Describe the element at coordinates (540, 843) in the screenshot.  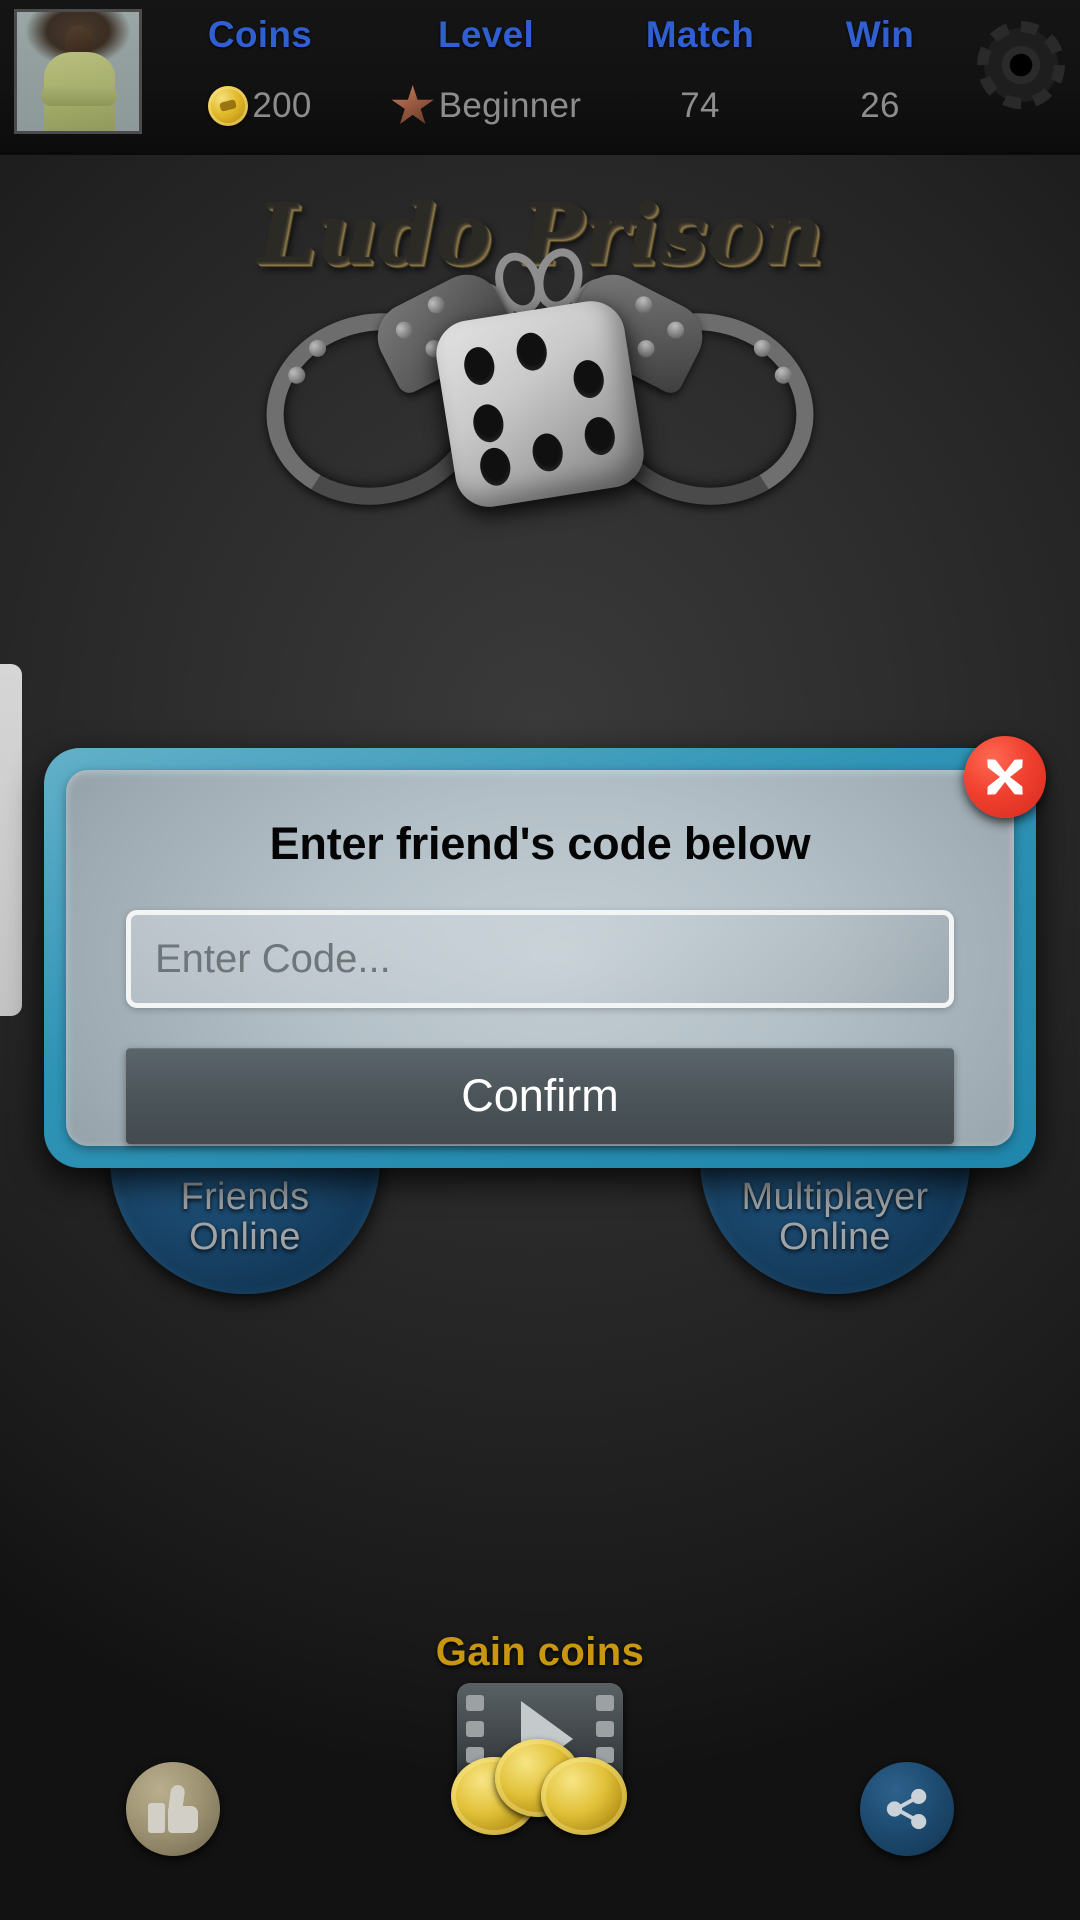
I see `dialog-title: Enter friend's code below` at that location.